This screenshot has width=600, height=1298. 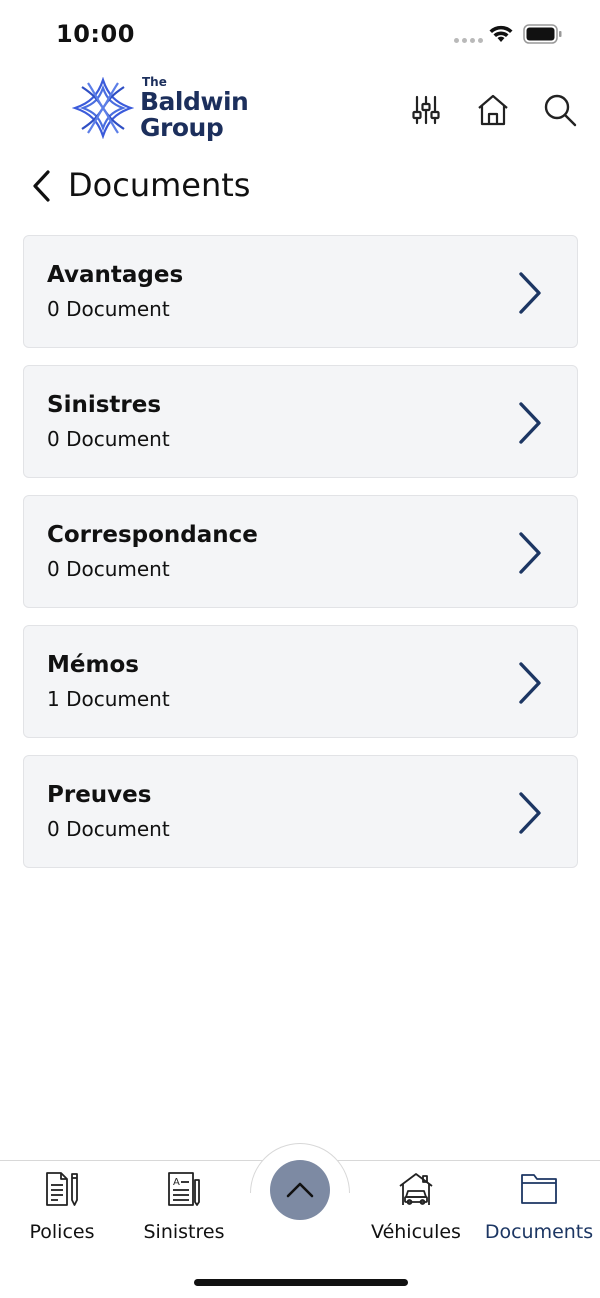 What do you see at coordinates (539, 1209) in the screenshot?
I see `tab-documents: Documents` at bounding box center [539, 1209].